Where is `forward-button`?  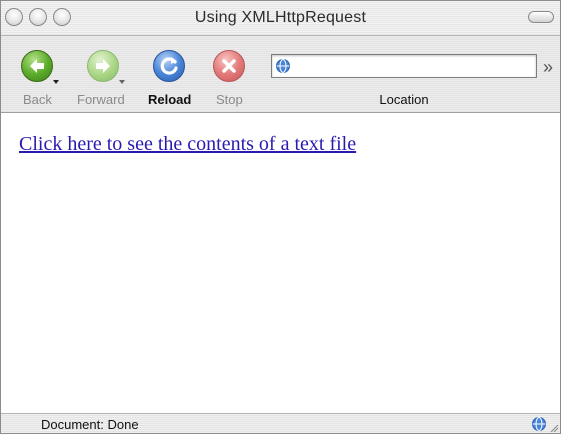 forward-button is located at coordinates (103, 66).